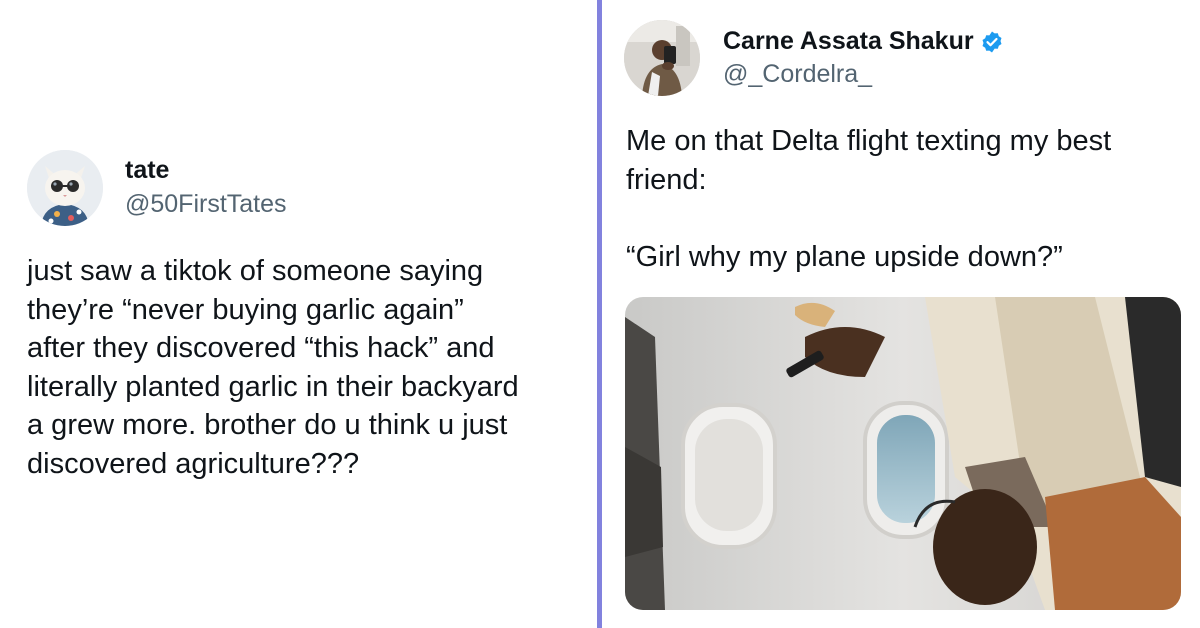  Describe the element at coordinates (797, 74) in the screenshot. I see `right-handle: @_Cordelra_` at that location.